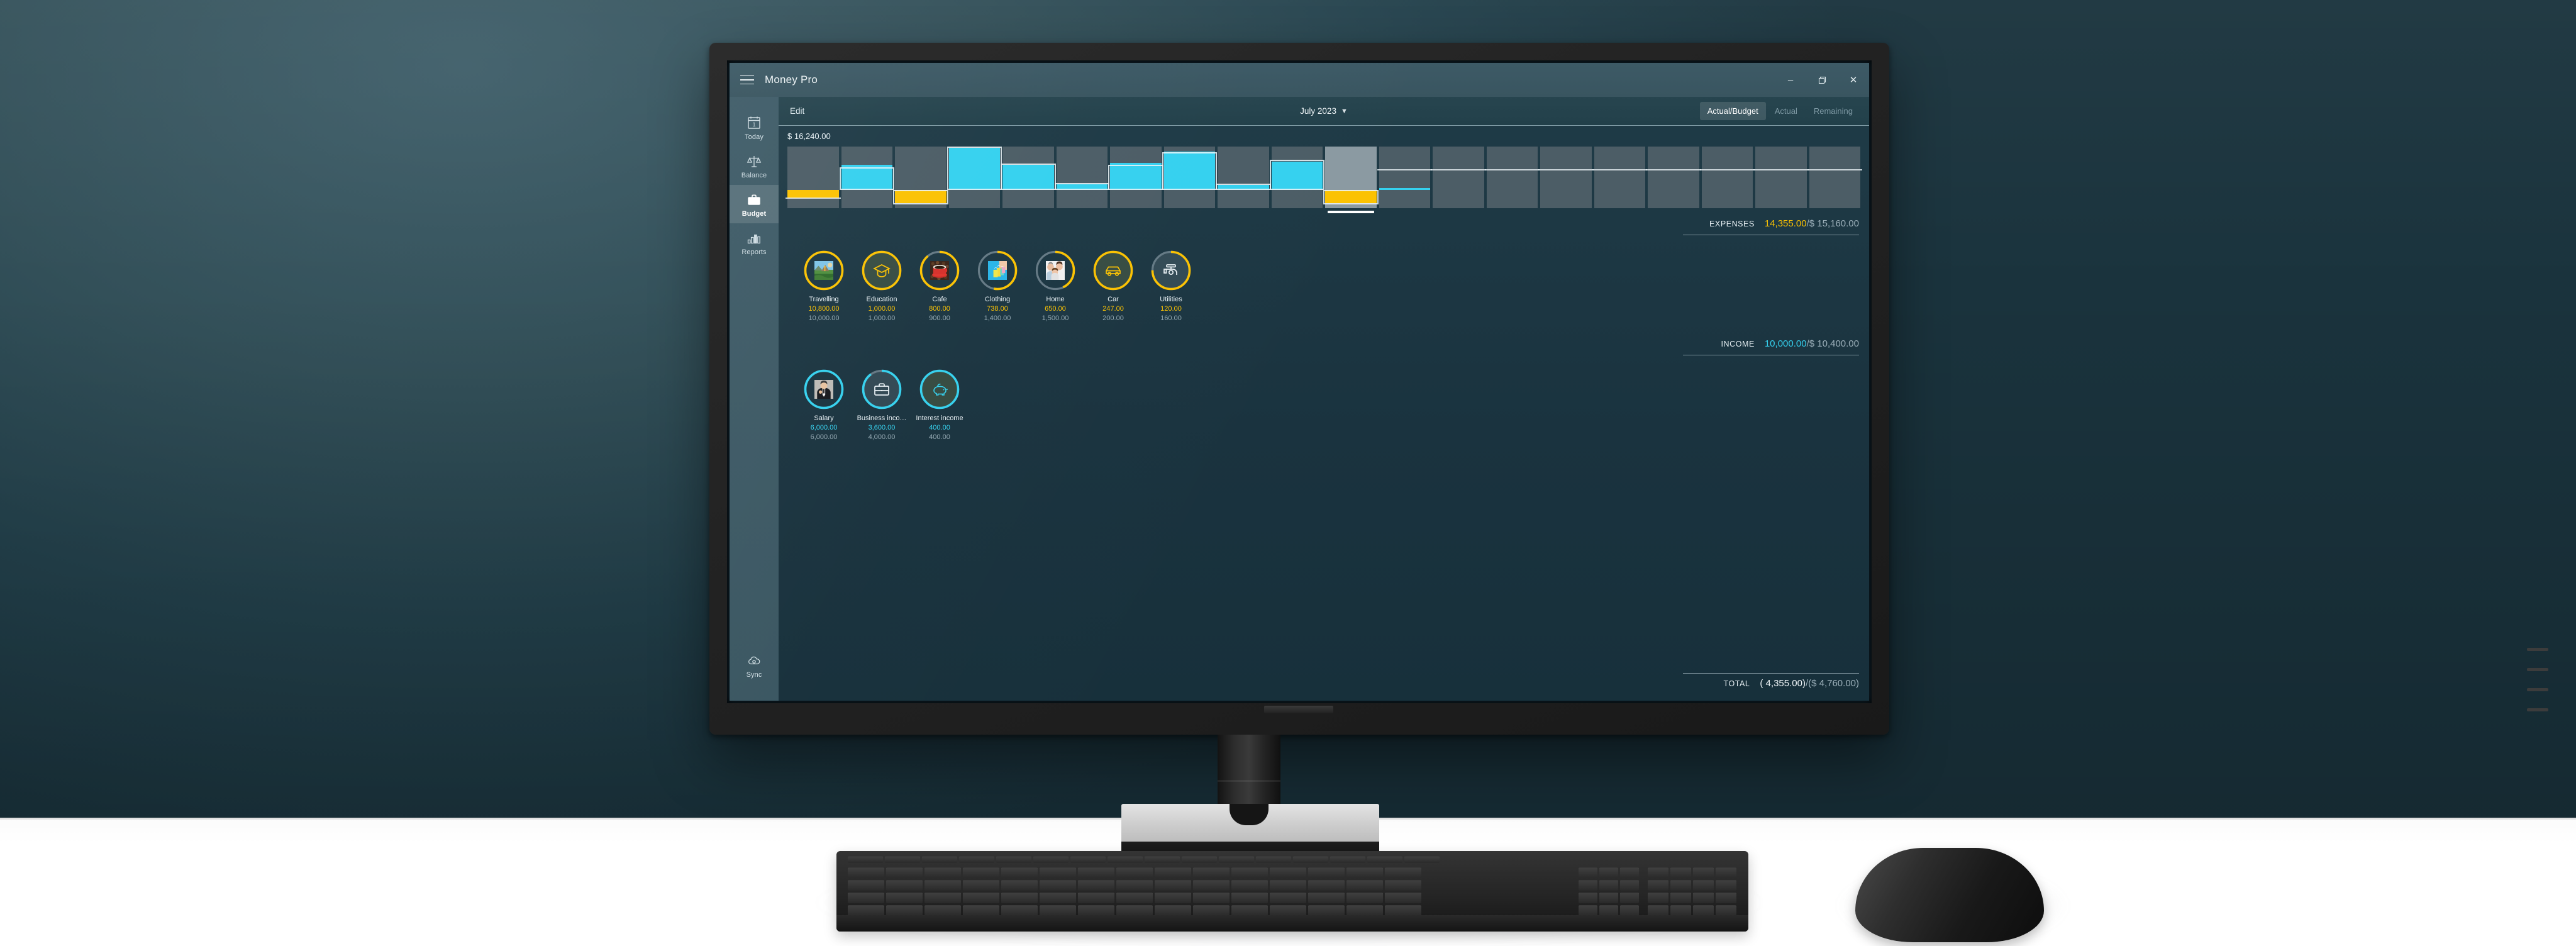  I want to click on expense-category-item: Car 247.00 200.00, so click(1113, 286).